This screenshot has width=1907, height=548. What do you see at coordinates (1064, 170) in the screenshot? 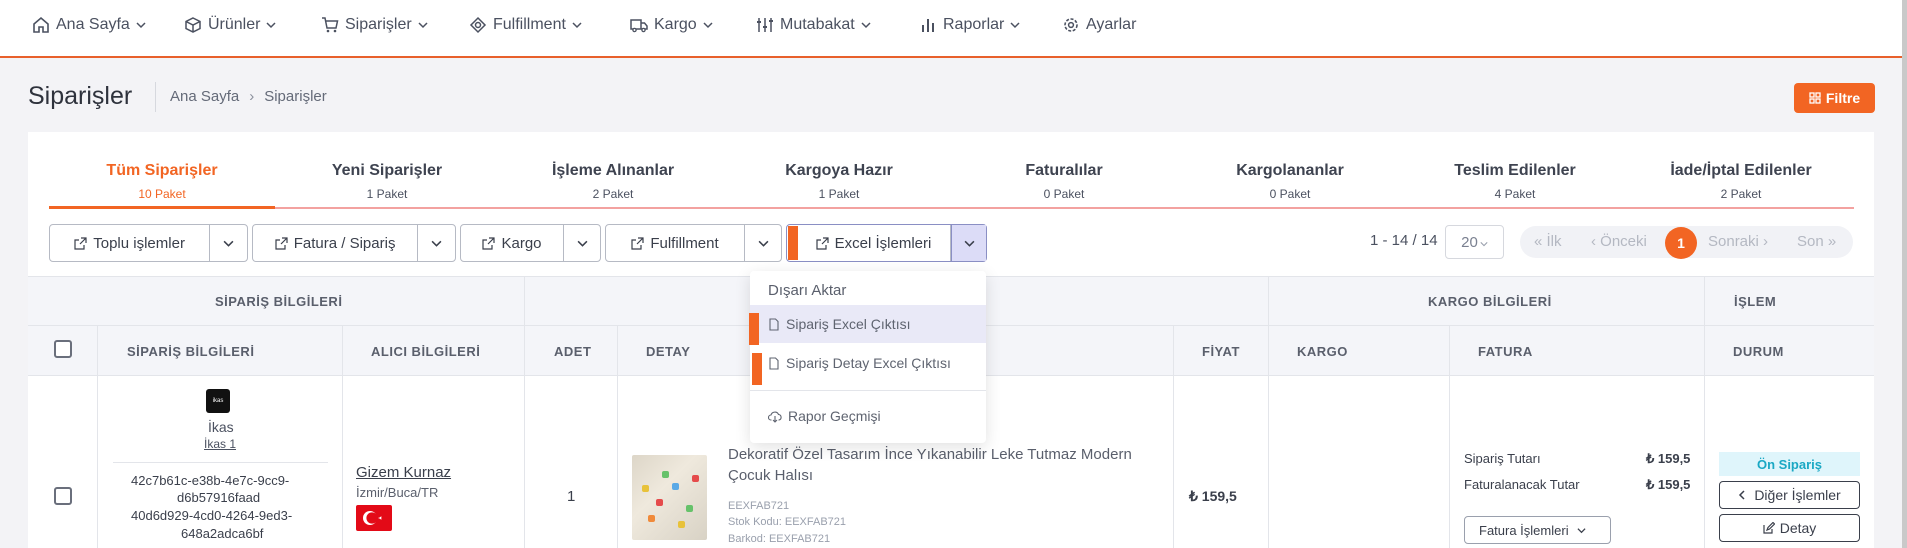
I see `tab-label: Faturalılar` at bounding box center [1064, 170].